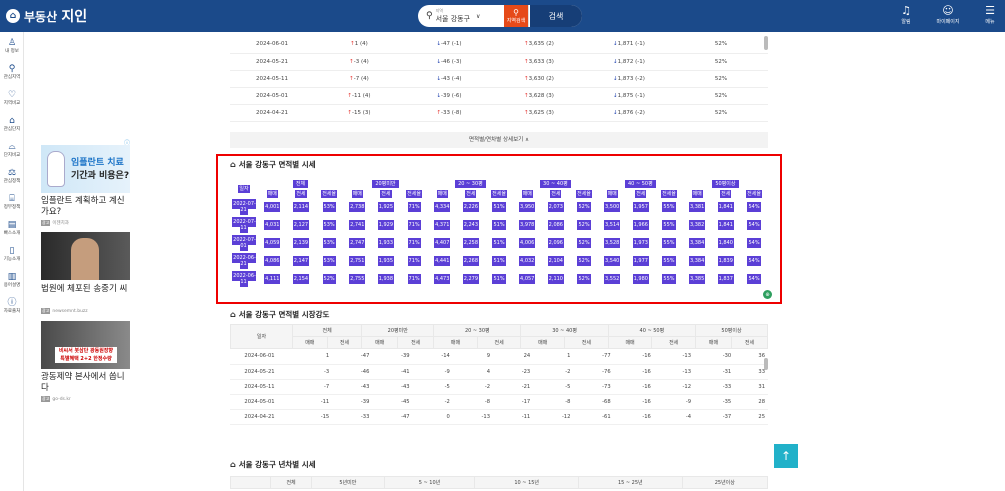 Image resolution: width=1005 pixels, height=491 pixels. I want to click on cell-value: 1 (4), so click(361, 44).